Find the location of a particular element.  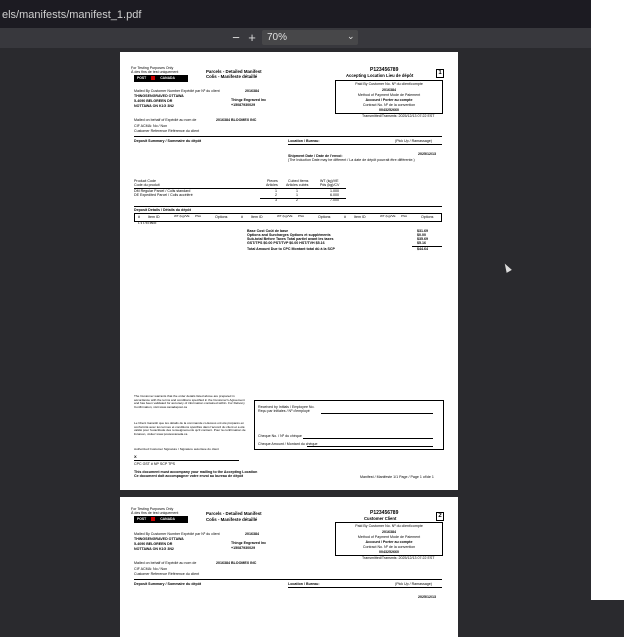

weight-fr: Pds (kg)/CV is located at coordinates (330, 185).